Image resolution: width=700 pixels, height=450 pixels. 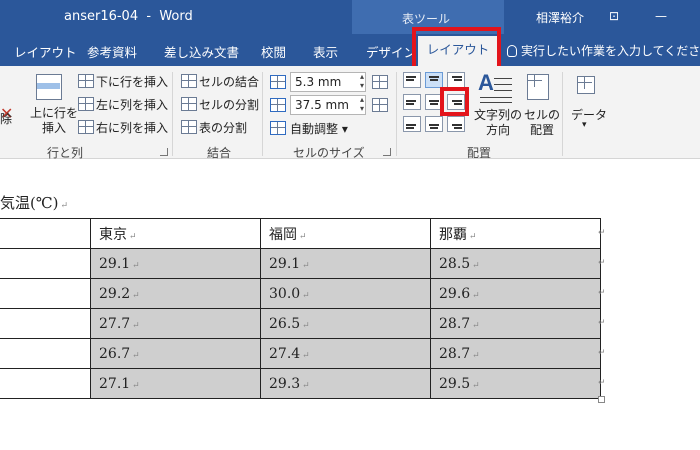 I want to click on table-row: 27.1 ↵ 29.3 ↵ 29.5 ↵, so click(x=300, y=383).